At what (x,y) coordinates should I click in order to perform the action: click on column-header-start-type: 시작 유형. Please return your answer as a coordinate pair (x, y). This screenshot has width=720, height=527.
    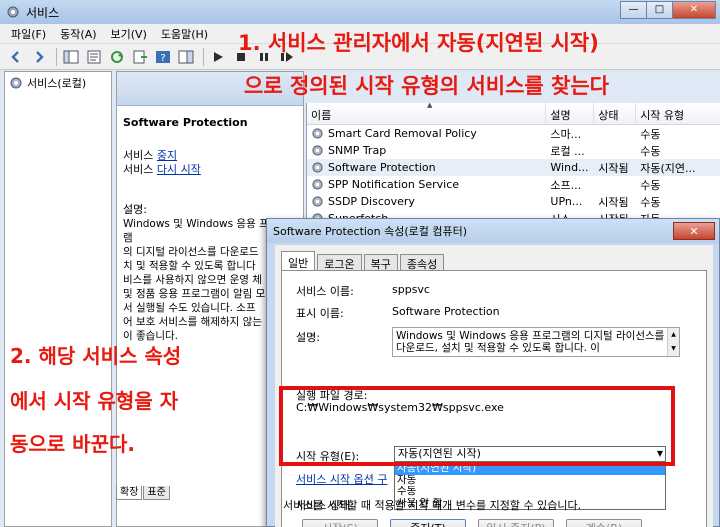
    Looking at the image, I should click on (678, 113).